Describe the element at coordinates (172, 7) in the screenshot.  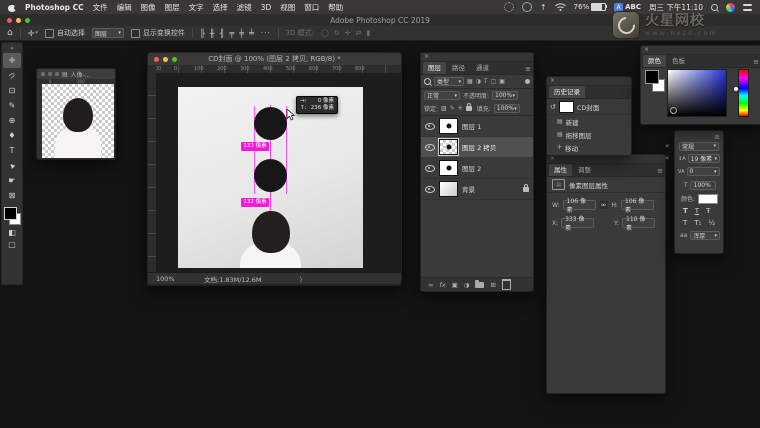
I see `menu-layer: 图层` at that location.